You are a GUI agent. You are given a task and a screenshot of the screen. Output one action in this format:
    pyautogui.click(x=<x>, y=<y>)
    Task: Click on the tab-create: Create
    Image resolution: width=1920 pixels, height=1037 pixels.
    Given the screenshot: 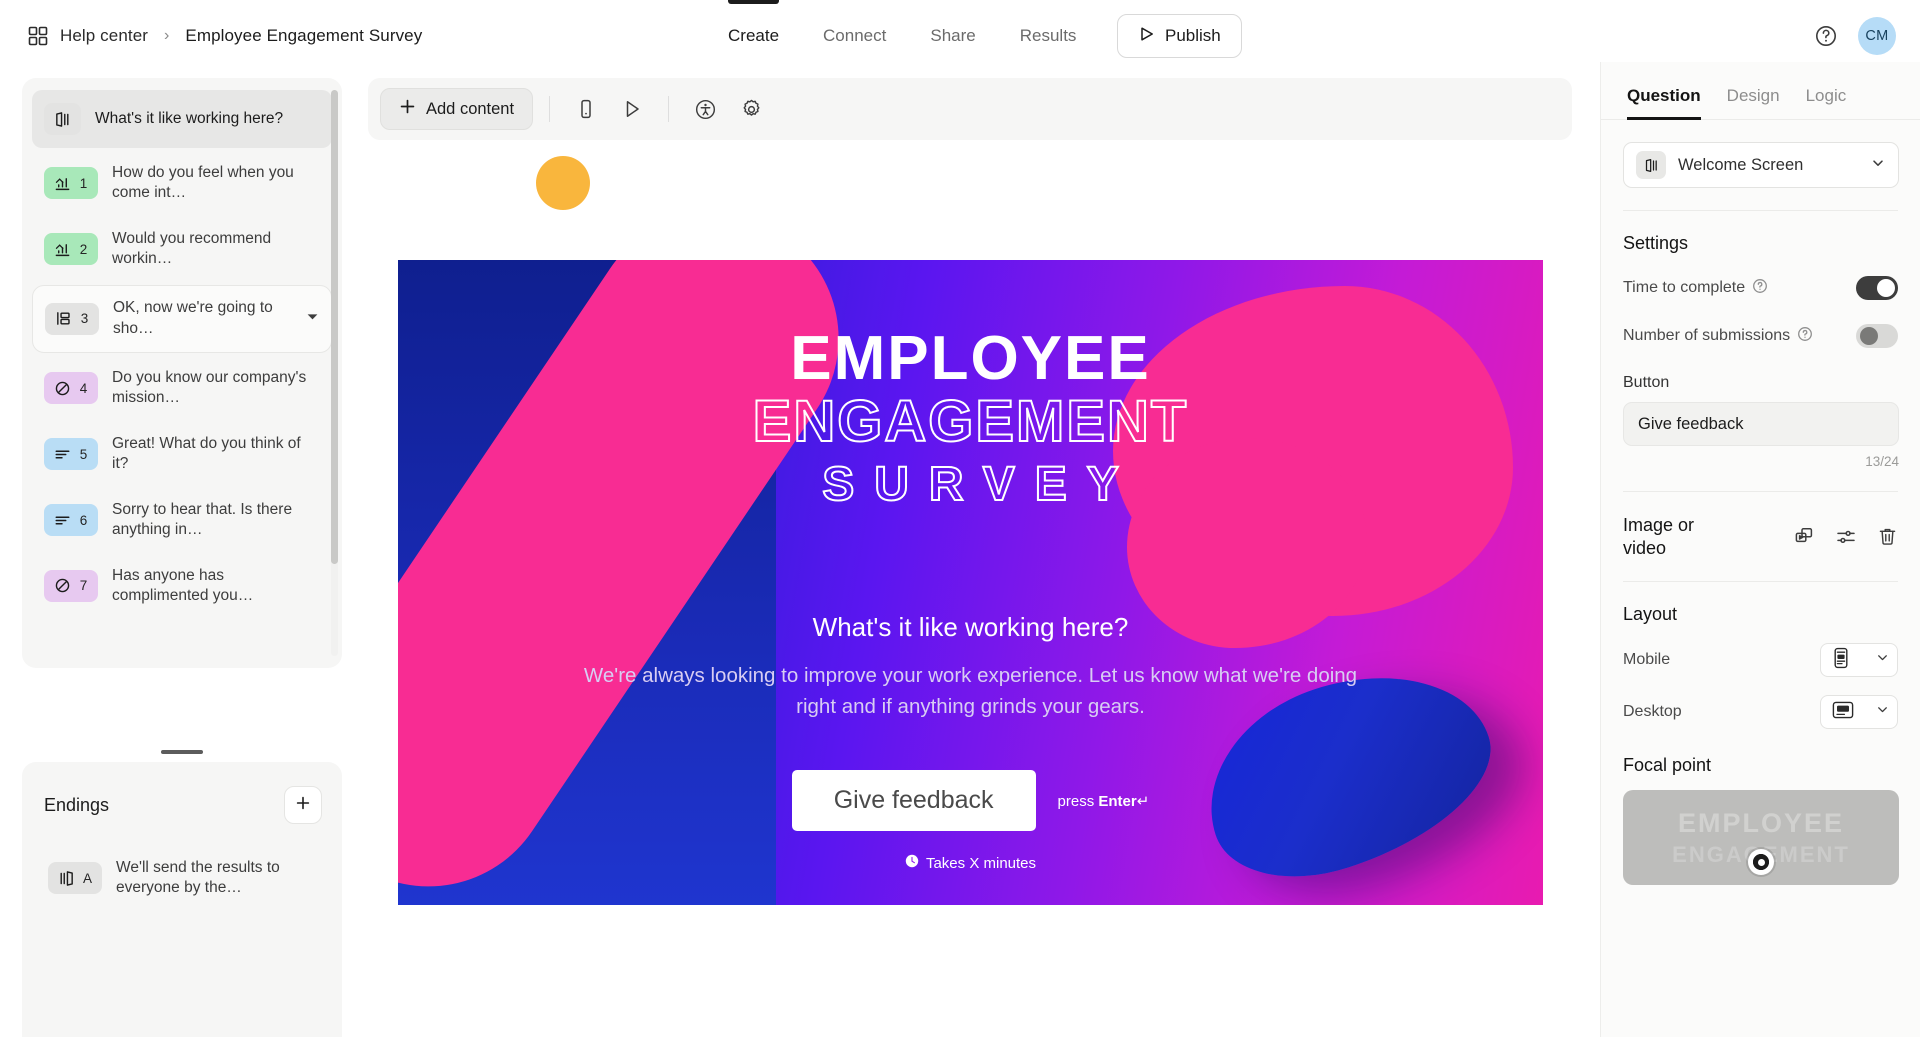 What is the action you would take?
    pyautogui.click(x=753, y=36)
    